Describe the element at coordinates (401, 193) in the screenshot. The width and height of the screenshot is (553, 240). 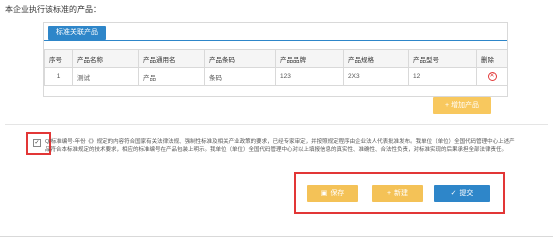
I see `new-label: 新建` at that location.